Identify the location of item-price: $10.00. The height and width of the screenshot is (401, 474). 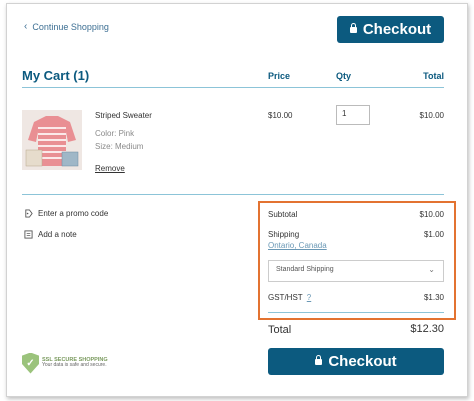
(280, 115).